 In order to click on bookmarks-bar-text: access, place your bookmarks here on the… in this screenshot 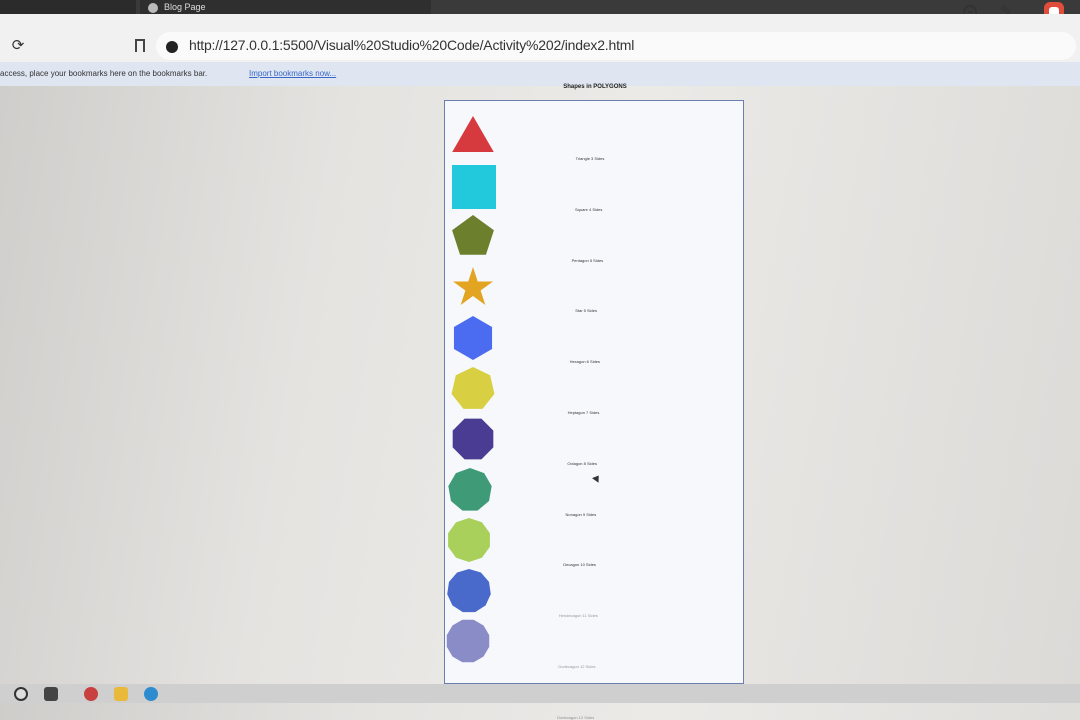, I will do `click(104, 73)`.